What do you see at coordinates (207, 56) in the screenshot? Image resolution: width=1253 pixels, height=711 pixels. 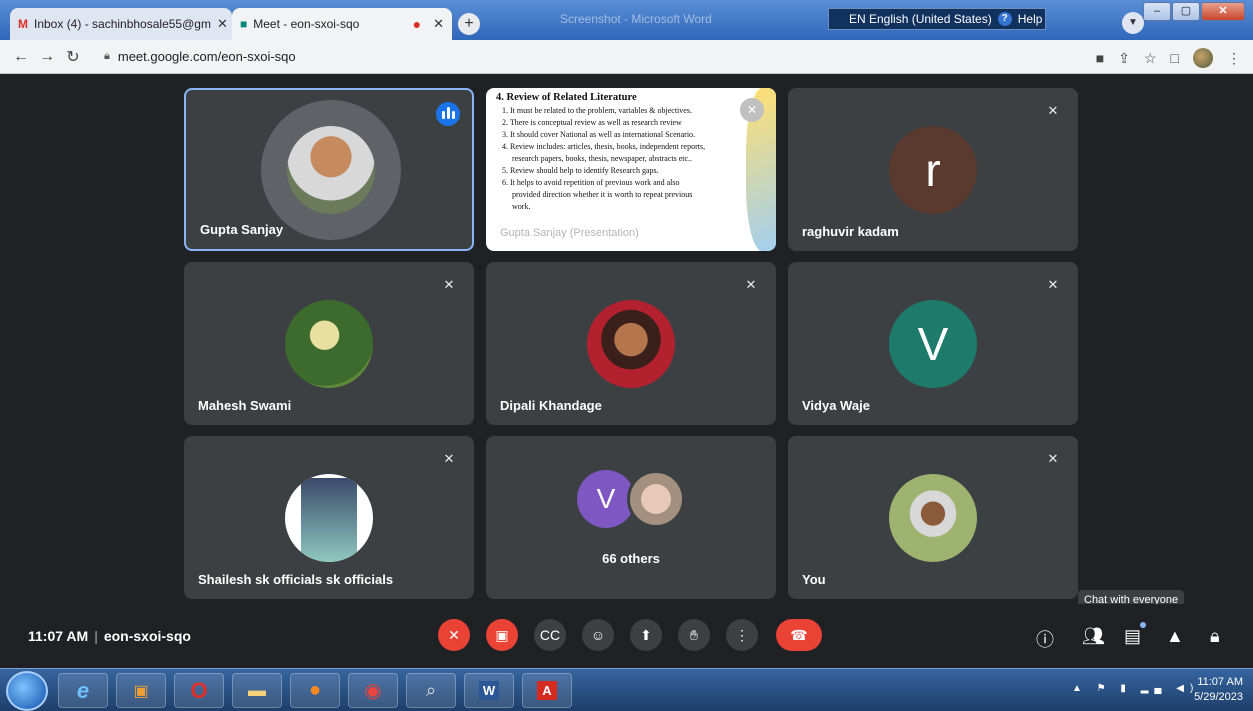 I see `url-text: meet.google.com/eon-sxoi-sqo` at bounding box center [207, 56].